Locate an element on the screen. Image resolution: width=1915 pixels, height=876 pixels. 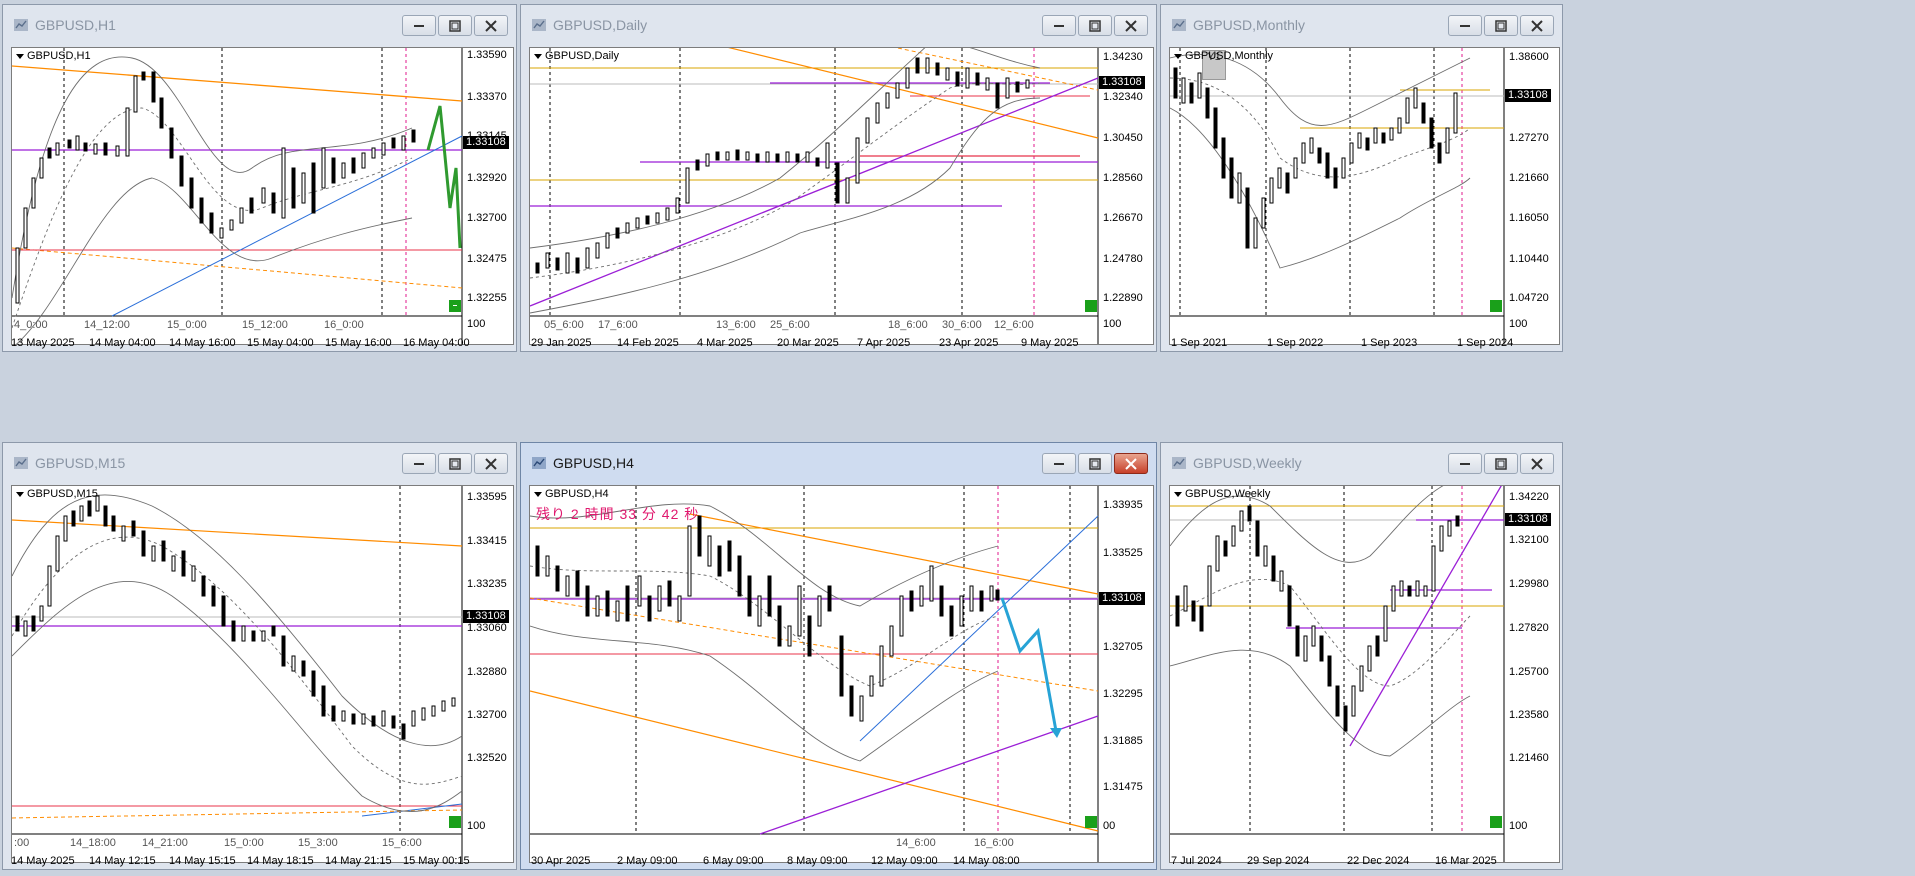
x-subtick: 14_21:00 is located at coordinates (165, 843).